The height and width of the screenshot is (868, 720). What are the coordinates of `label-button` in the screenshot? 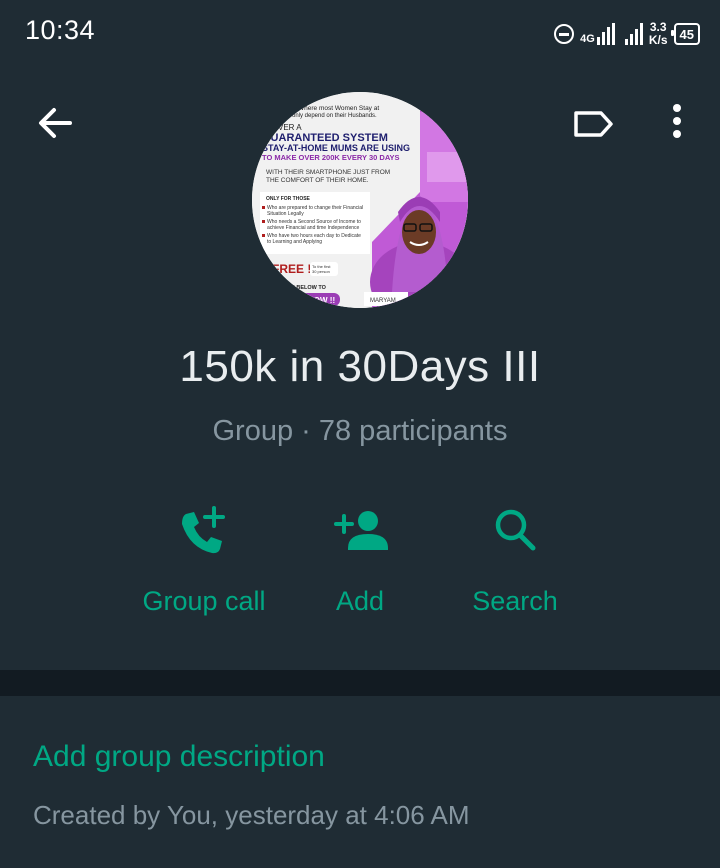 It's located at (593, 124).